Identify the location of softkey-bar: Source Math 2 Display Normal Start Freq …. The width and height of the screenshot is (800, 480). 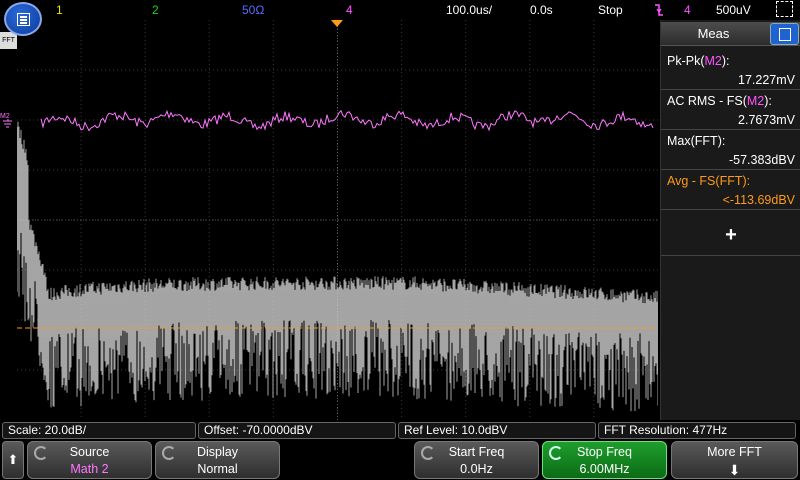
(400, 460).